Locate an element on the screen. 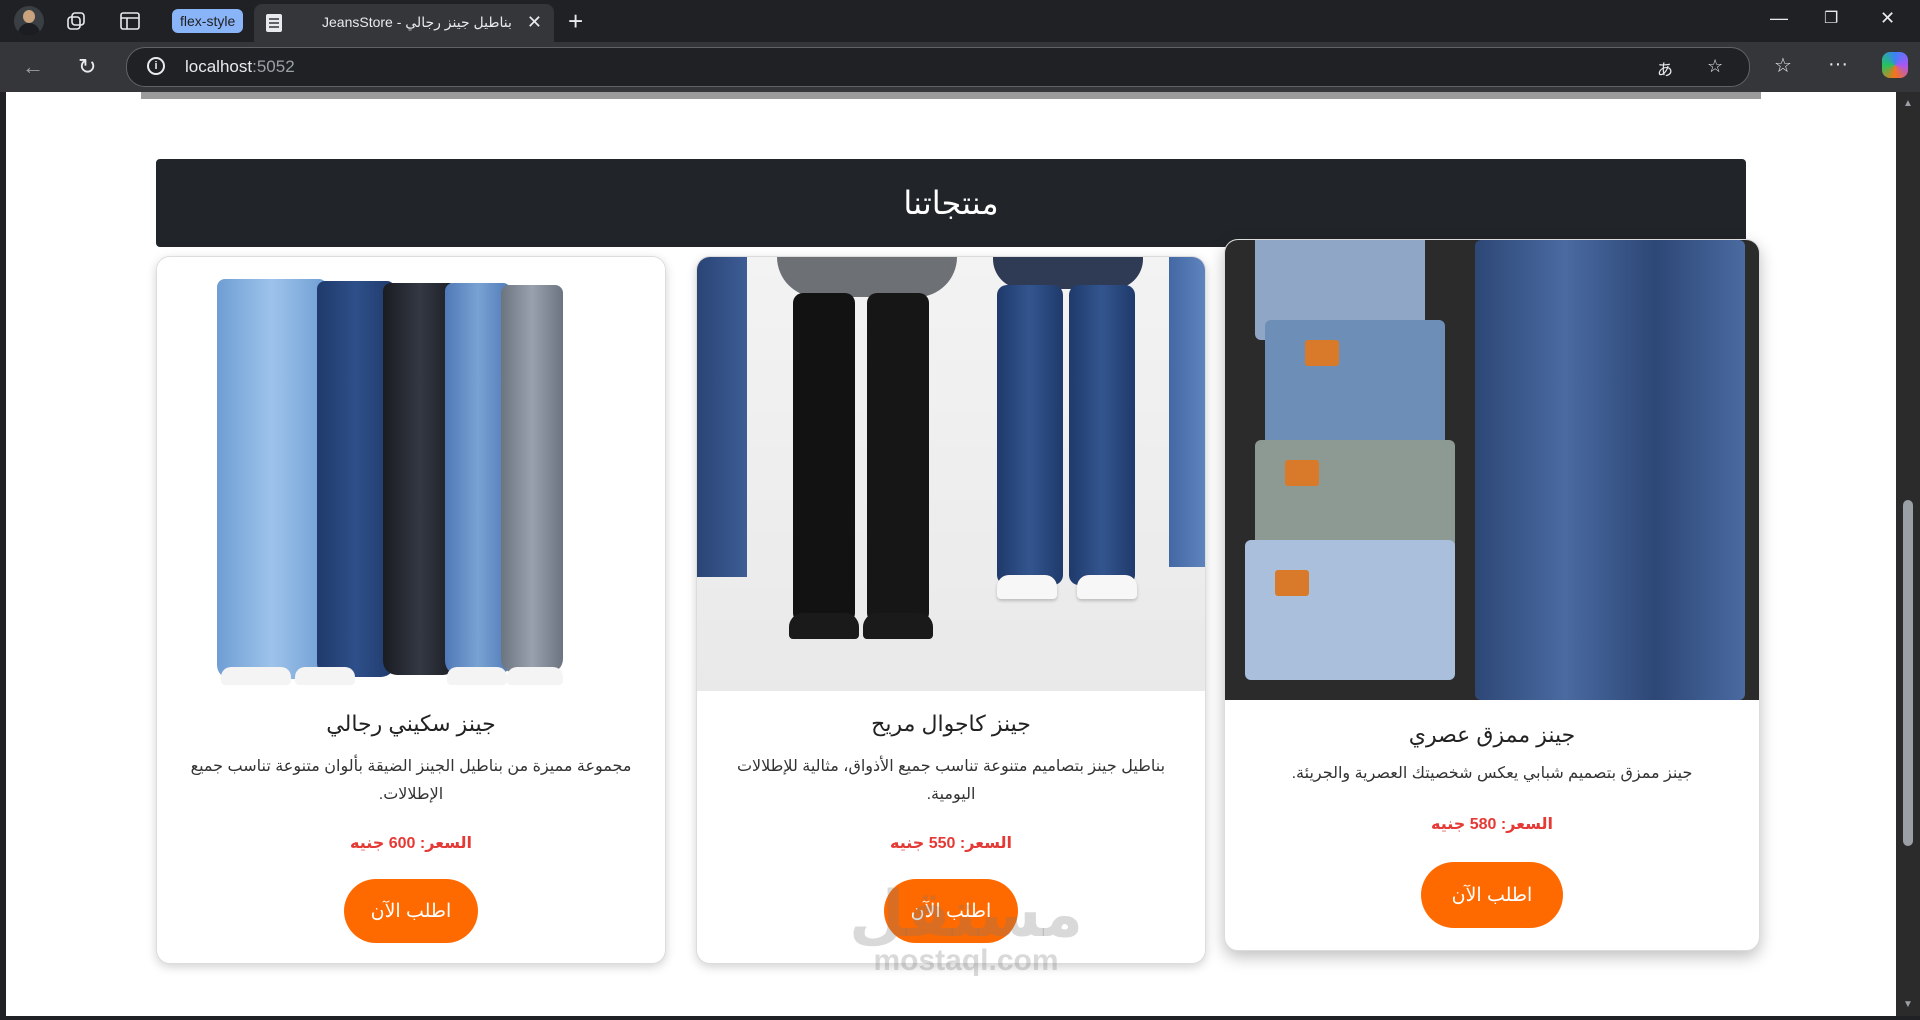 The width and height of the screenshot is (1920, 1020). maximize-icon: ❐ is located at coordinates (1831, 18).